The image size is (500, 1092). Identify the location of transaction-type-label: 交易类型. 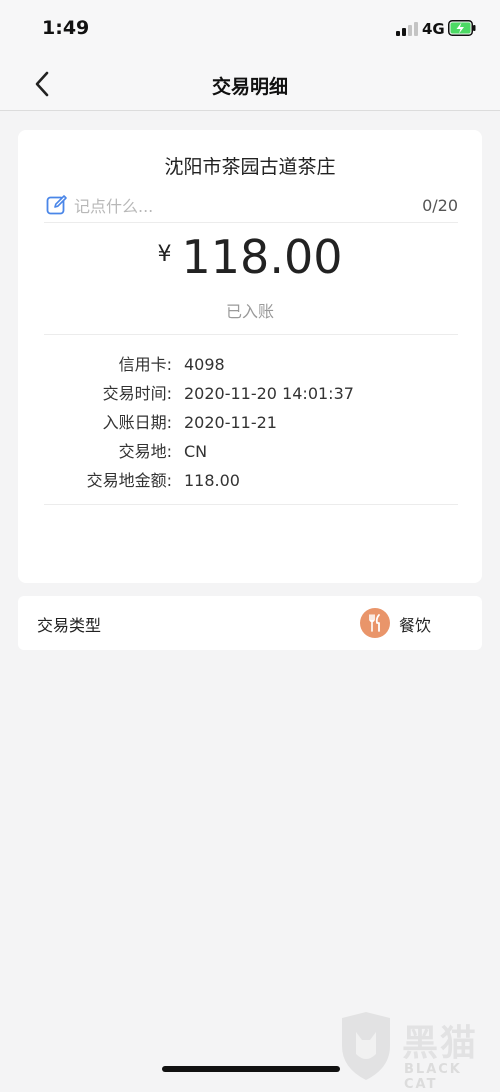
(69, 625).